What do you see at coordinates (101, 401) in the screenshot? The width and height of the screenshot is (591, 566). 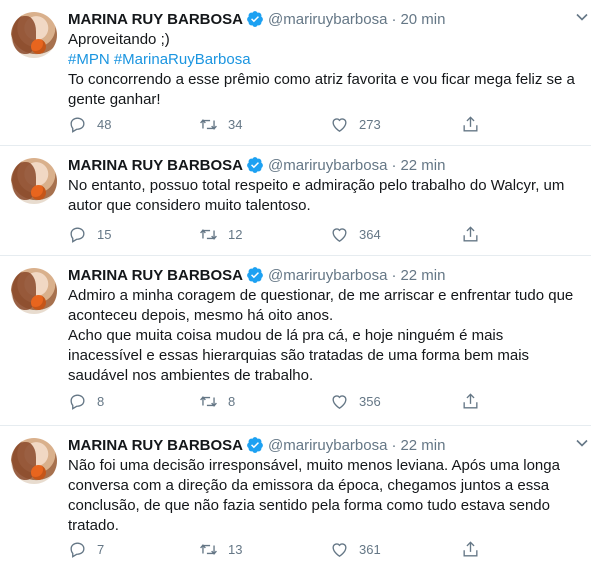 I see `reply-count: 8` at bounding box center [101, 401].